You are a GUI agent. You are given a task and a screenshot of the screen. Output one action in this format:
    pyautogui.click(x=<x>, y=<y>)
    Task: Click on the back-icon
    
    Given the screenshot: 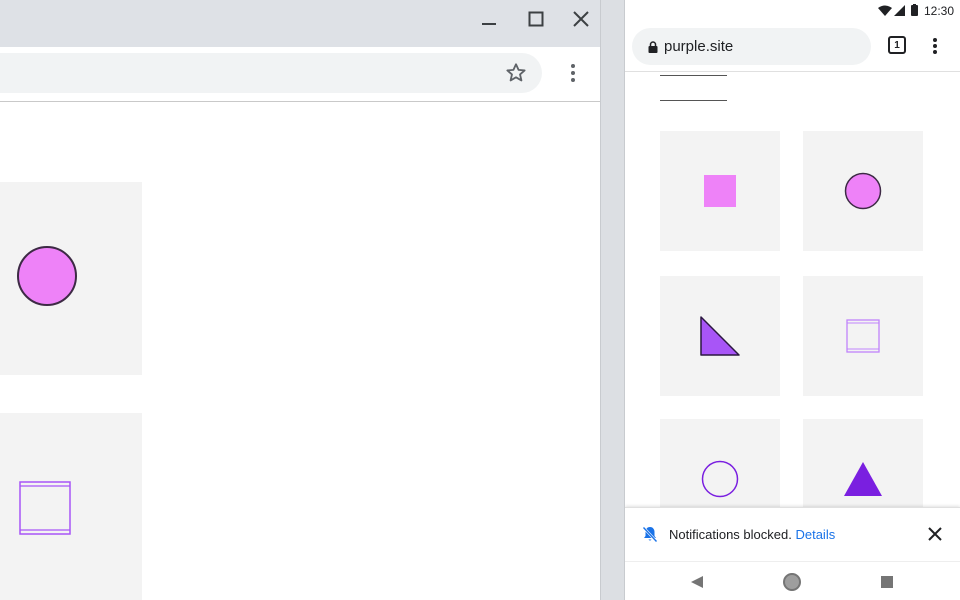 What is the action you would take?
    pyautogui.click(x=697, y=582)
    